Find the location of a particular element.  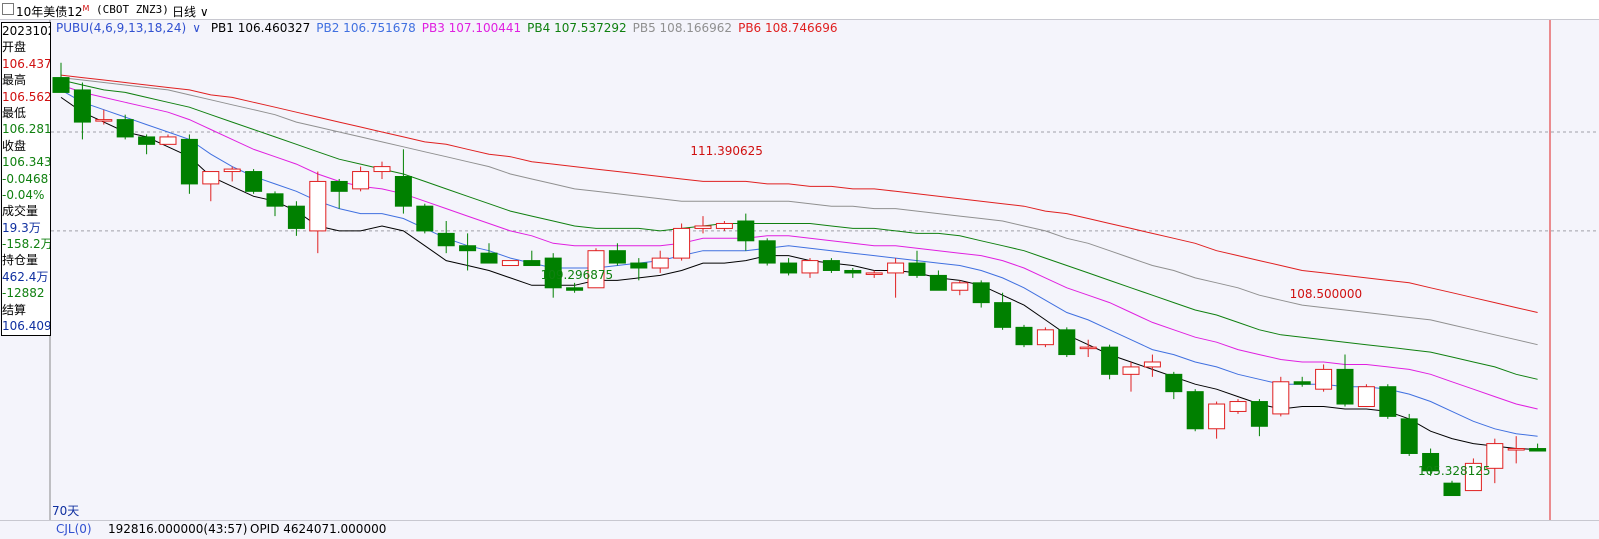

quote-panel-row: -0.04% is located at coordinates (23, 194).